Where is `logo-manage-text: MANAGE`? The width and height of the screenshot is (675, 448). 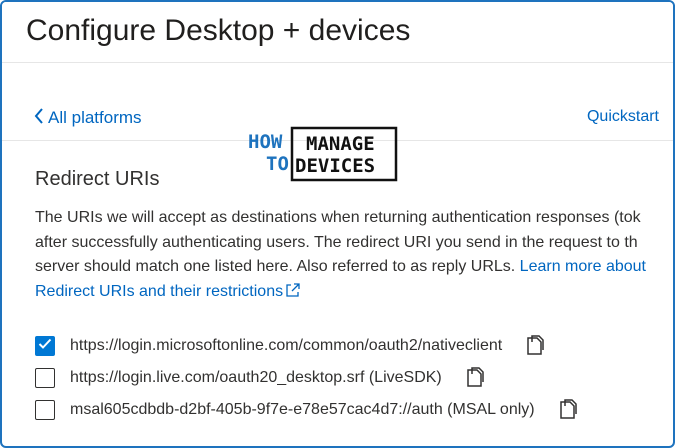
logo-manage-text: MANAGE is located at coordinates (340, 144).